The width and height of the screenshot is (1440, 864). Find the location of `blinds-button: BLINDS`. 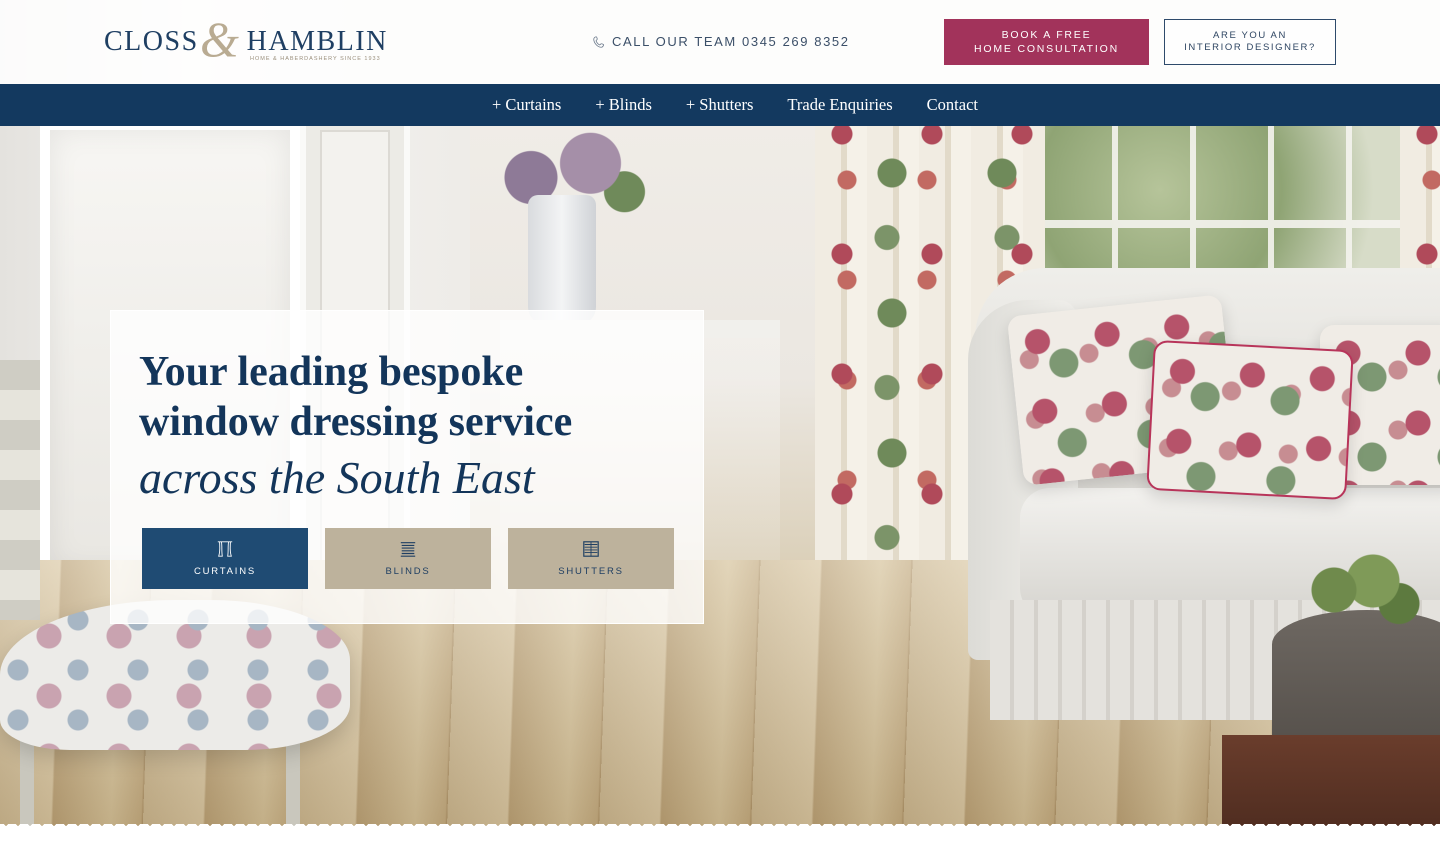

blinds-button: BLINDS is located at coordinates (408, 558).